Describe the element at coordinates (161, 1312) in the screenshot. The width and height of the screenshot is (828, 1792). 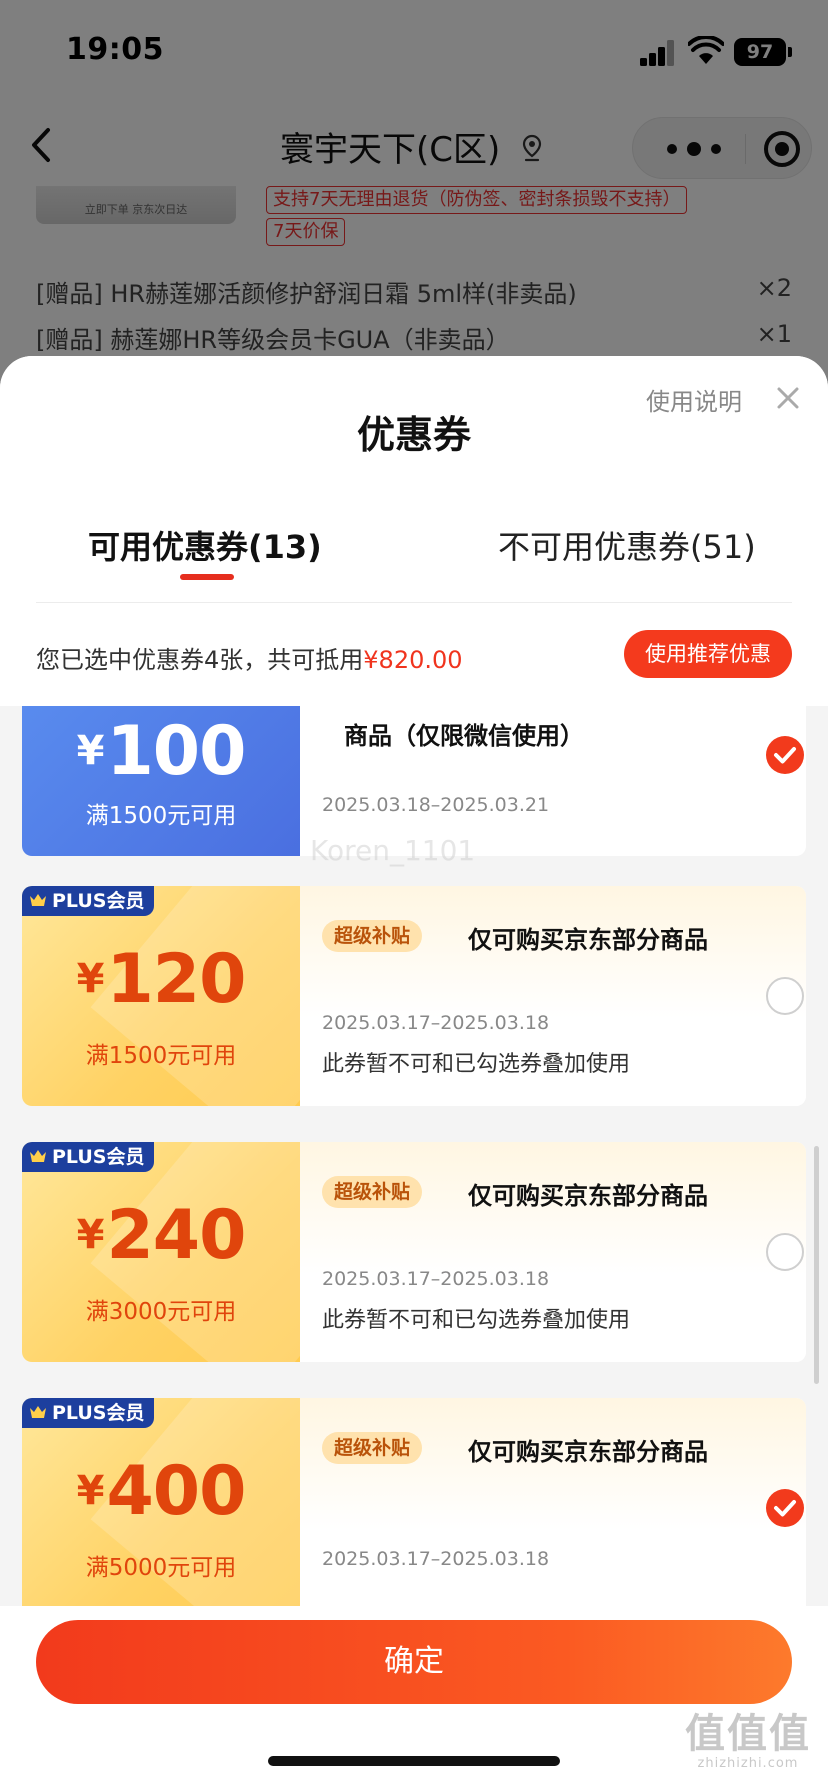
I see `coupon-threshold: 满3000元可用` at that location.